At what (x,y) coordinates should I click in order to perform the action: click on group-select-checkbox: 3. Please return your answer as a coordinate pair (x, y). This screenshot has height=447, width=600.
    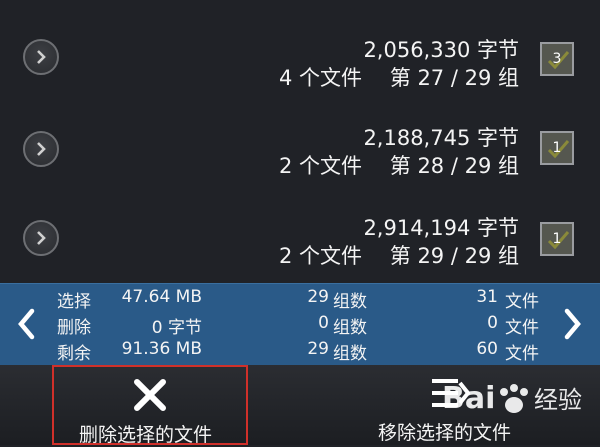
    Looking at the image, I should click on (557, 59).